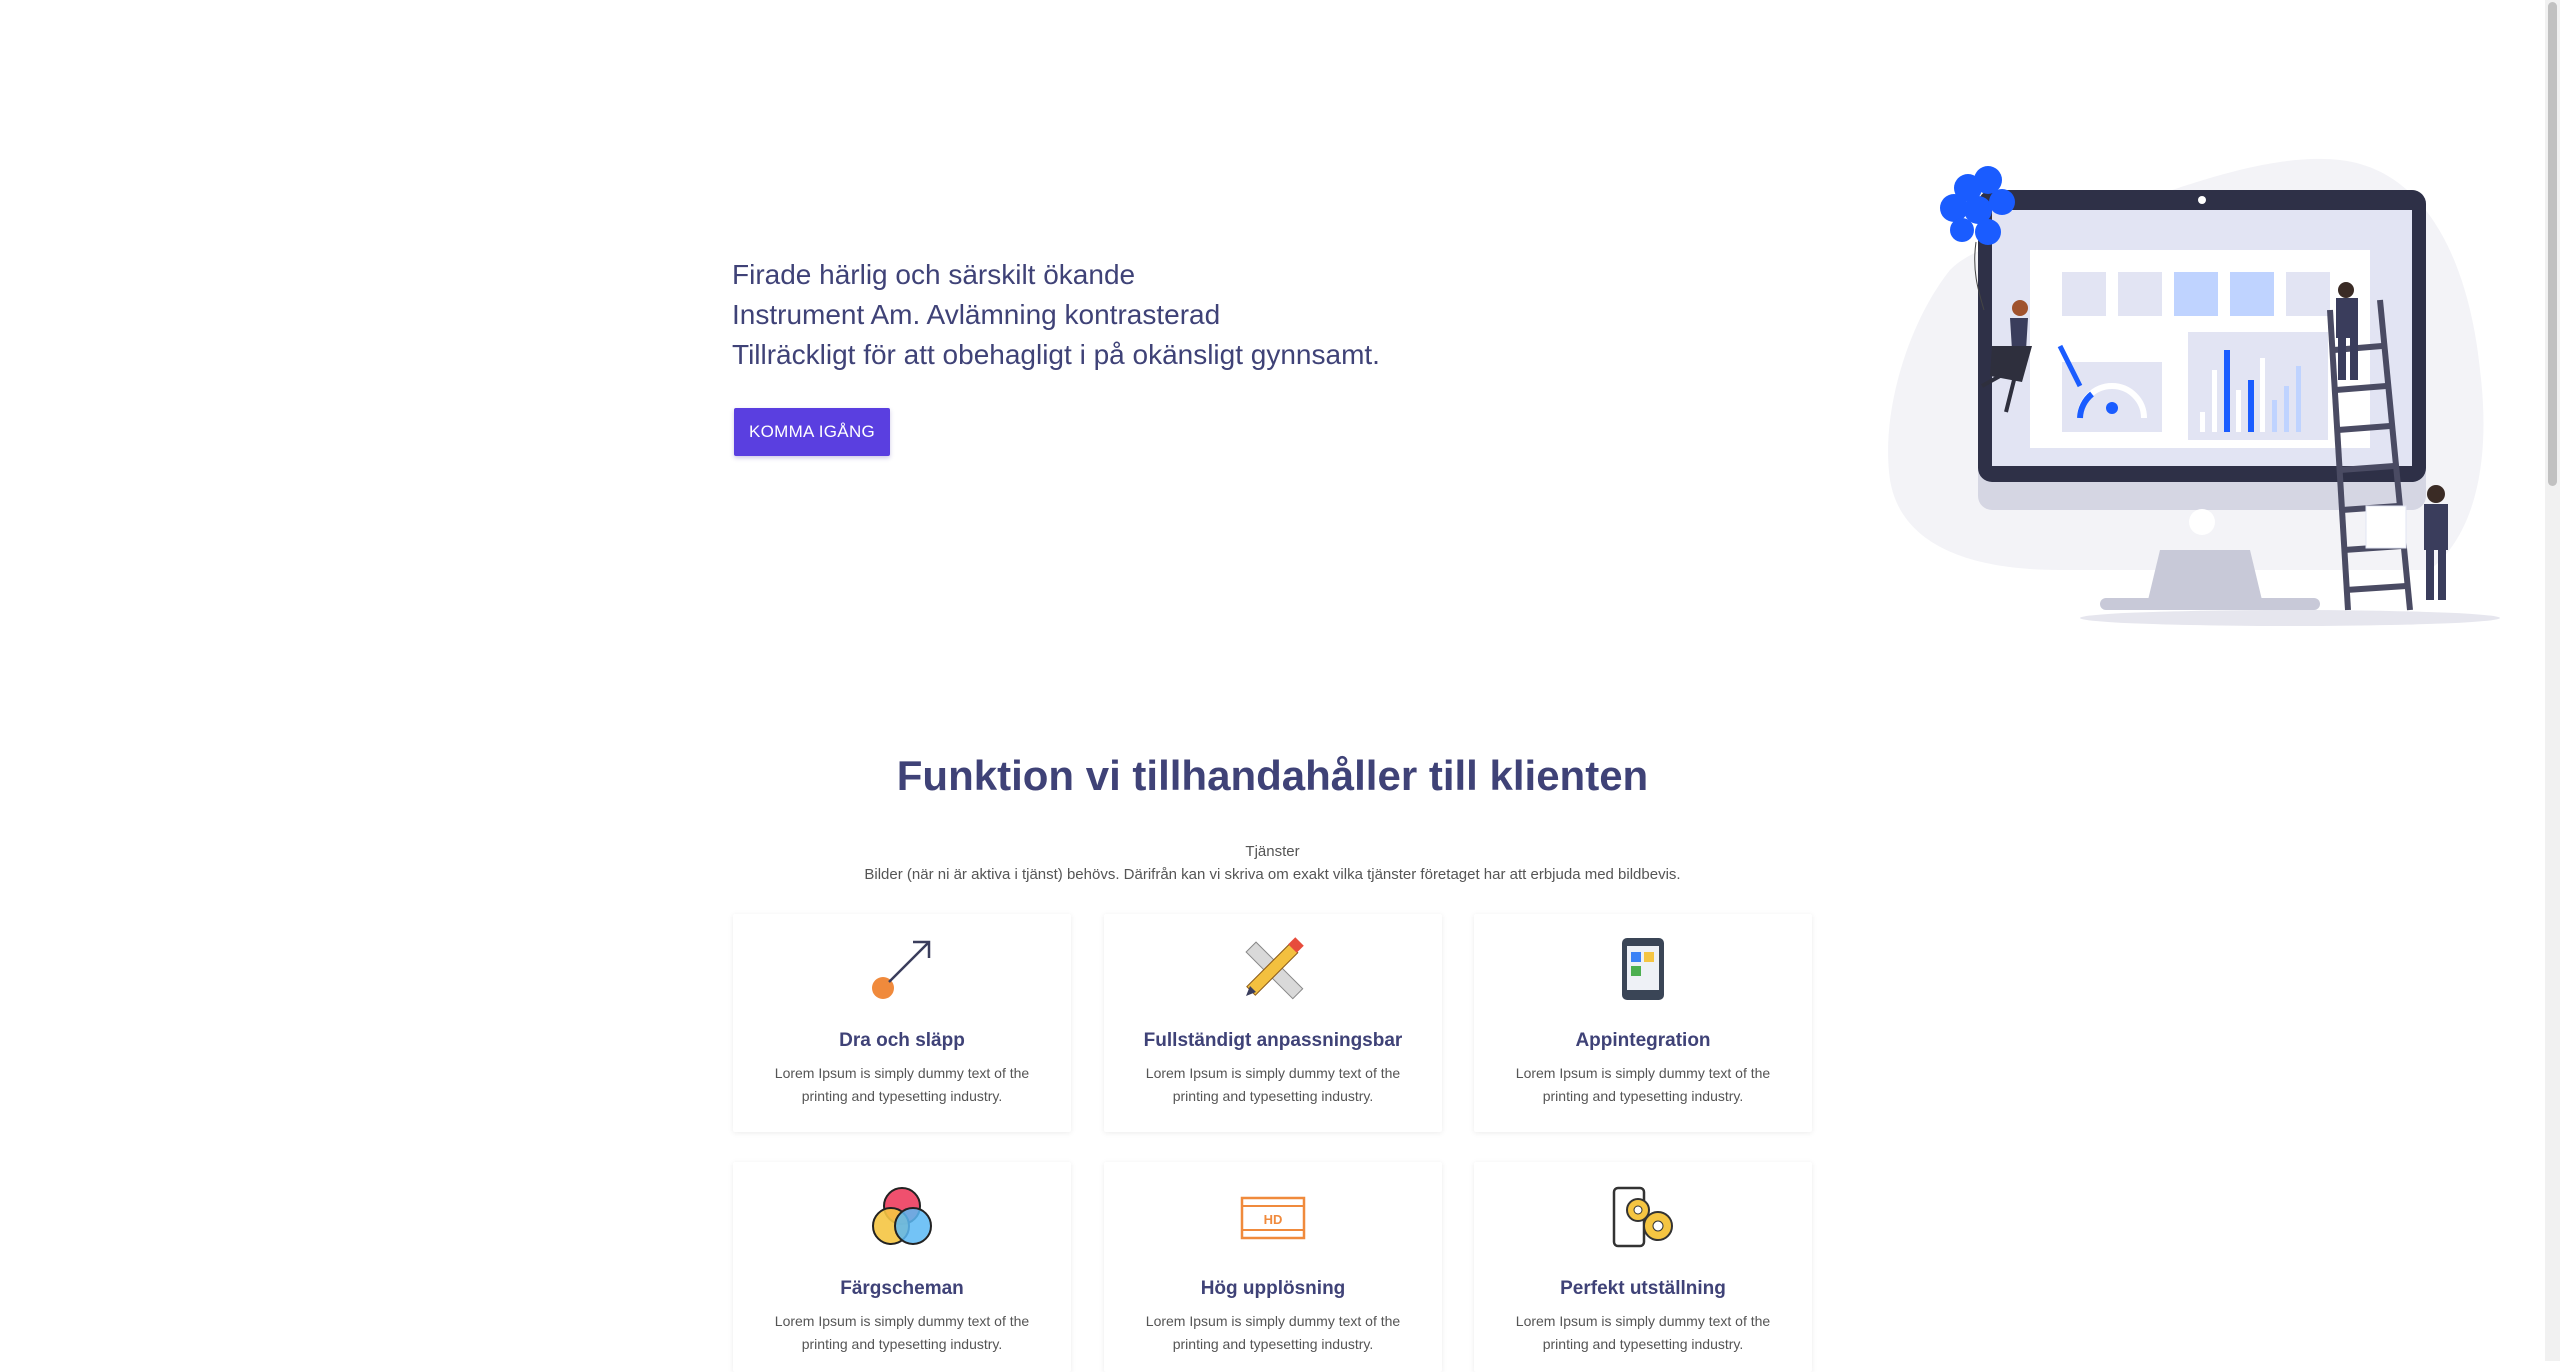  I want to click on feature-title: Perfekt utställning, so click(1643, 1288).